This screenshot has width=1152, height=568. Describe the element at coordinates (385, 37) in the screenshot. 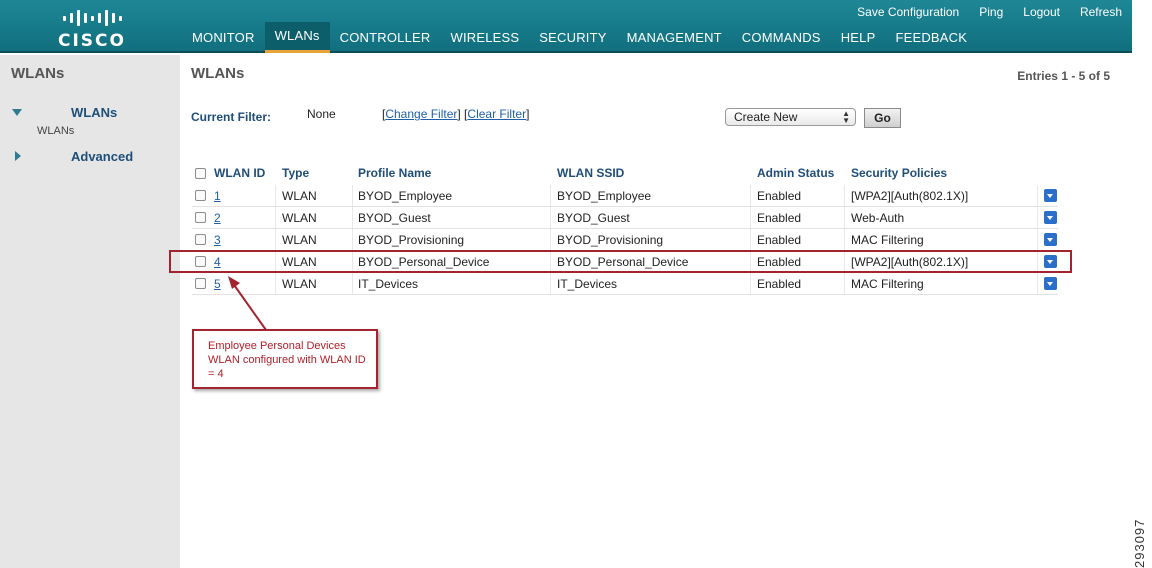

I see `nav-controller: CONTROLLER` at that location.